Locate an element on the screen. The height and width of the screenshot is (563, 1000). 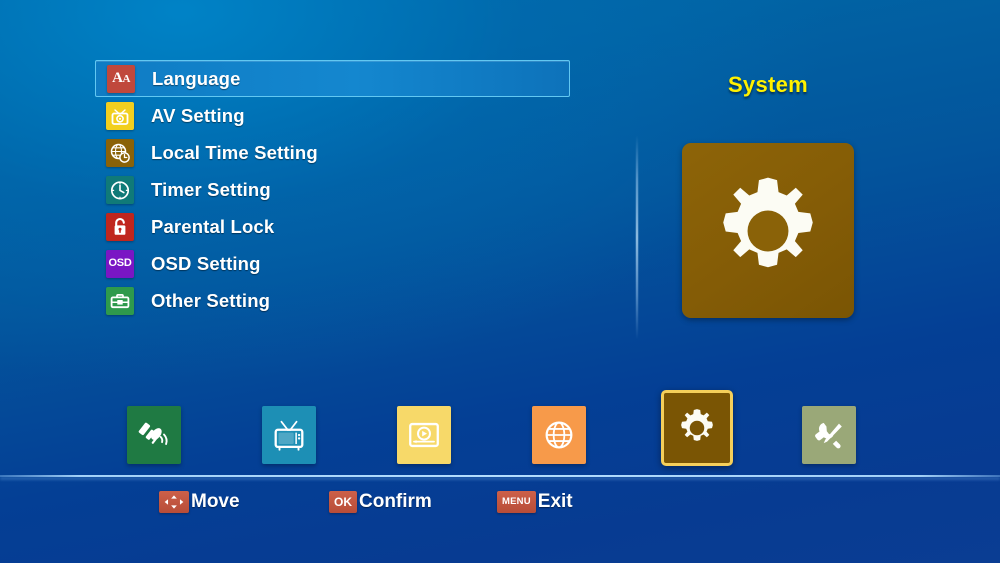
tools-icon is located at coordinates (828, 435).